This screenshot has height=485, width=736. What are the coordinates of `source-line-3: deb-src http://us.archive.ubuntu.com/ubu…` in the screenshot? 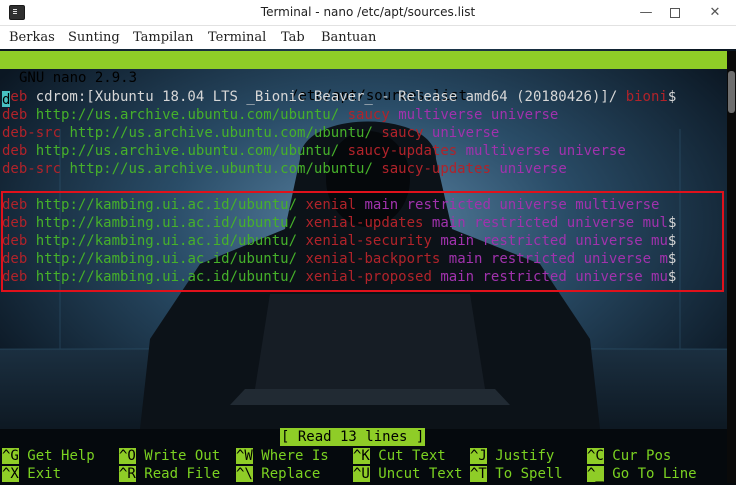 It's located at (250, 133).